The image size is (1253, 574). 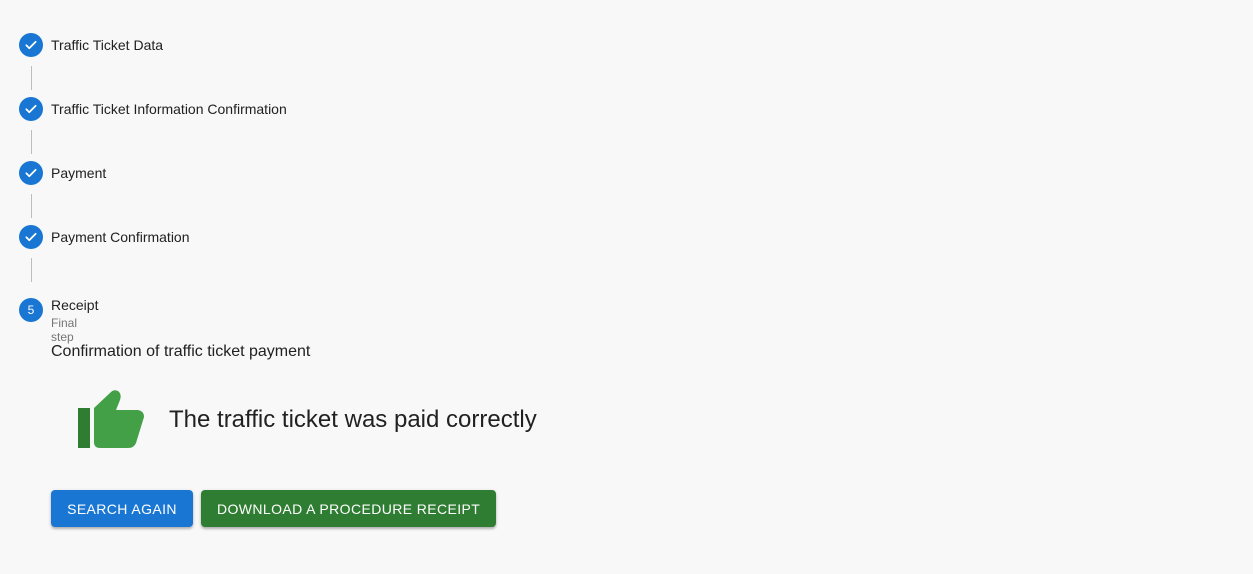 I want to click on search-again-button: Search again, so click(x=122, y=508).